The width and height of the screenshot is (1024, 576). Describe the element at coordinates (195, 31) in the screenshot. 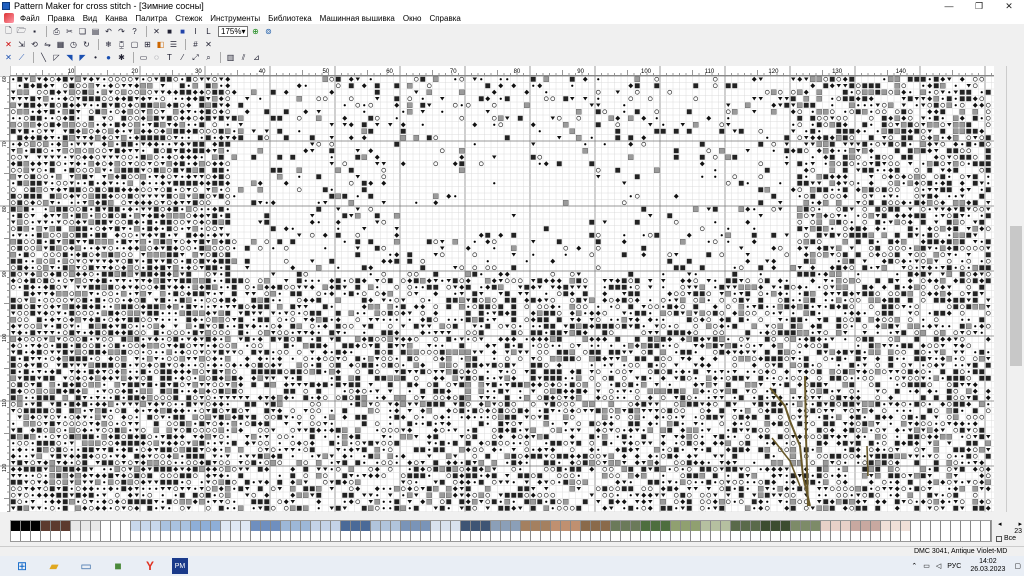

I see `text-icon: I` at that location.